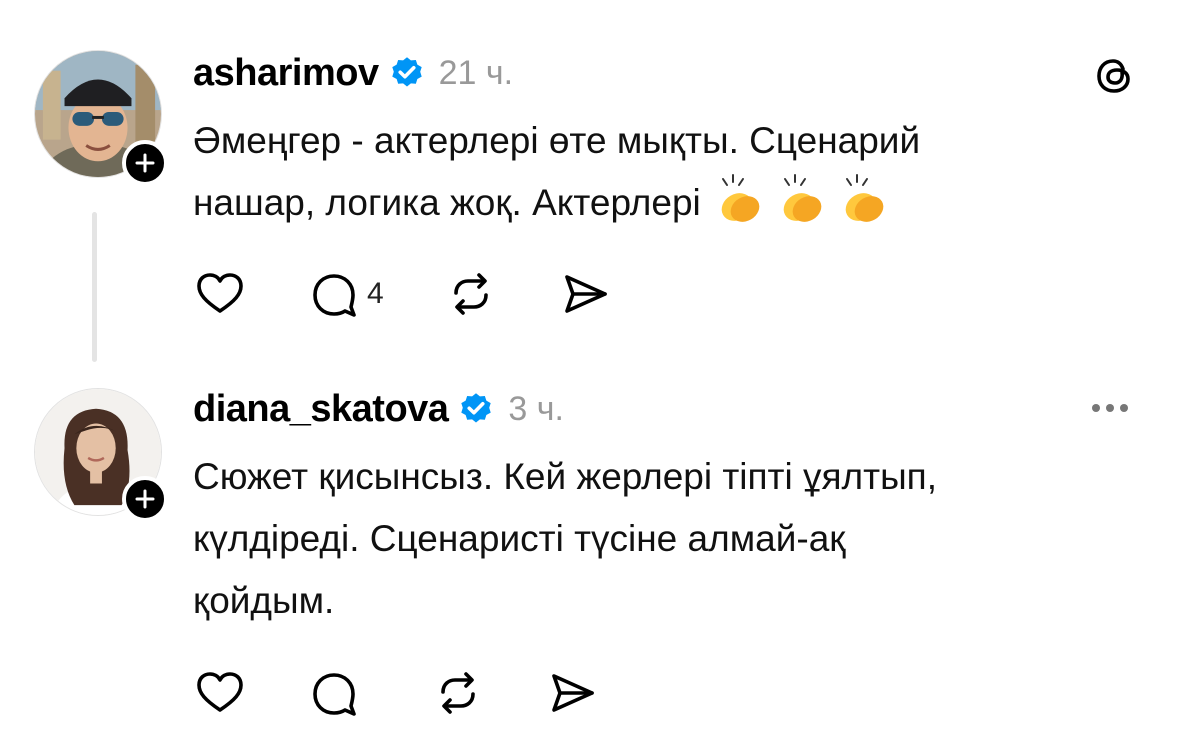  What do you see at coordinates (536, 408) in the screenshot?
I see `post-time: 3 ч.` at bounding box center [536, 408].